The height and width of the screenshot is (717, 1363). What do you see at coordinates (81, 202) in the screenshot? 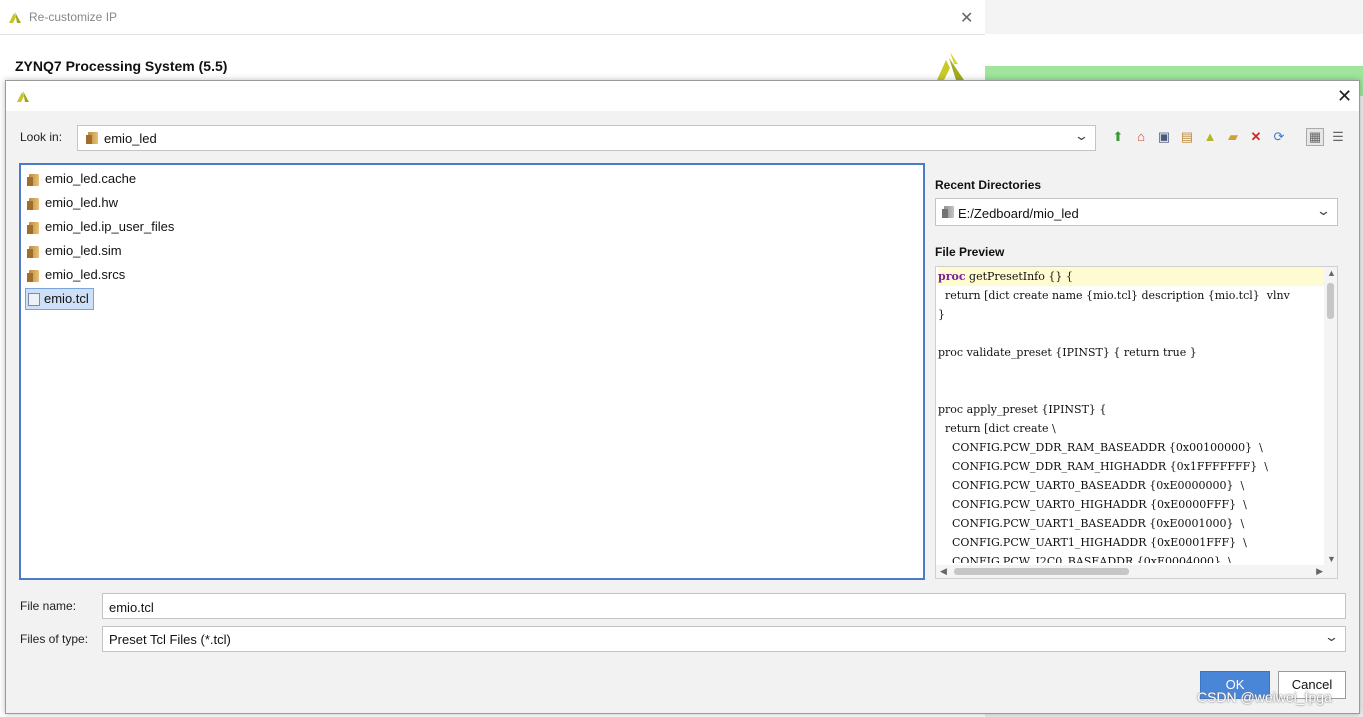
I see `file-name-text: emio_led.hw` at bounding box center [81, 202].